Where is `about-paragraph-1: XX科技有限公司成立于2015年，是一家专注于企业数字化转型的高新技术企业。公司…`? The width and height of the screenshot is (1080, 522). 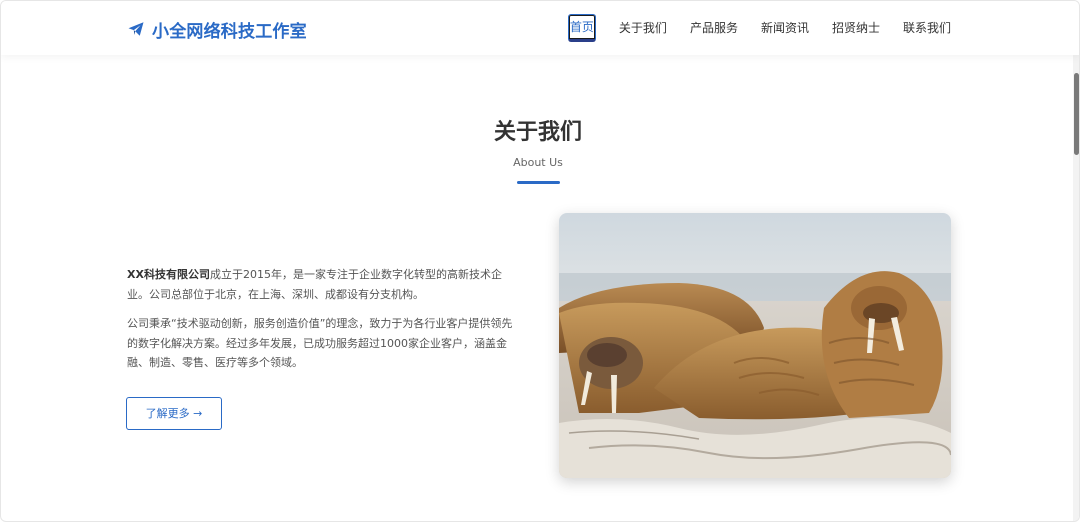 about-paragraph-1: XX科技有限公司成立于2015年，是一家专注于企业数字化转型的高新技术企业。公司… is located at coordinates (323, 284).